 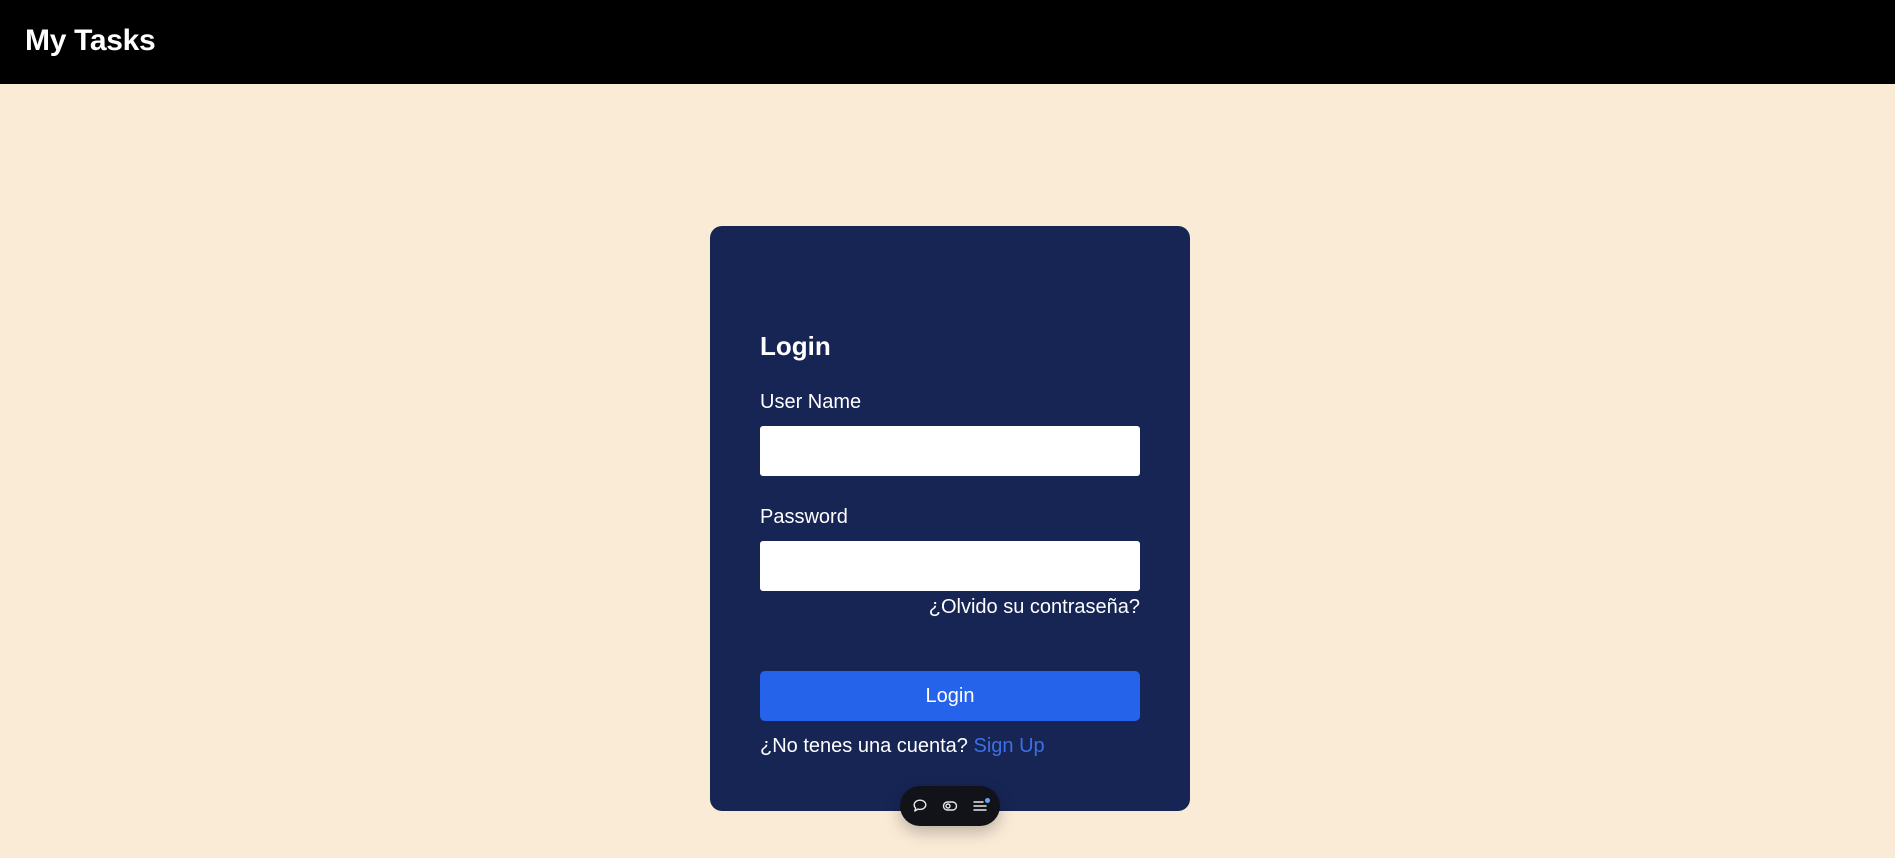 I want to click on signup-row: ¿No tenes una cuenta? Sign Up, so click(x=902, y=746).